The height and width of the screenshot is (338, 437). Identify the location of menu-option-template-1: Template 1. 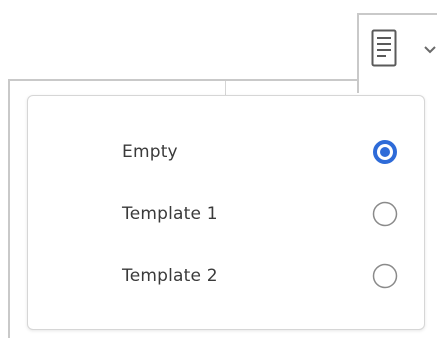
(226, 214).